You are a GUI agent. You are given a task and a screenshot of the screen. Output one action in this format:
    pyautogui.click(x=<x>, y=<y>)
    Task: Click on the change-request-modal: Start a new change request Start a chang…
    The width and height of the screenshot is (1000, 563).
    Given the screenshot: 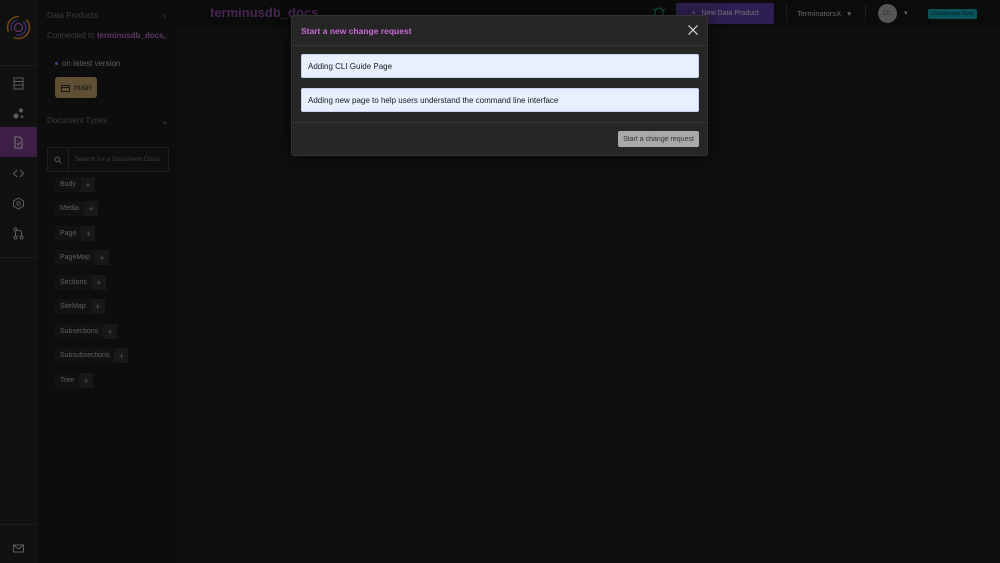 What is the action you would take?
    pyautogui.click(x=499, y=85)
    